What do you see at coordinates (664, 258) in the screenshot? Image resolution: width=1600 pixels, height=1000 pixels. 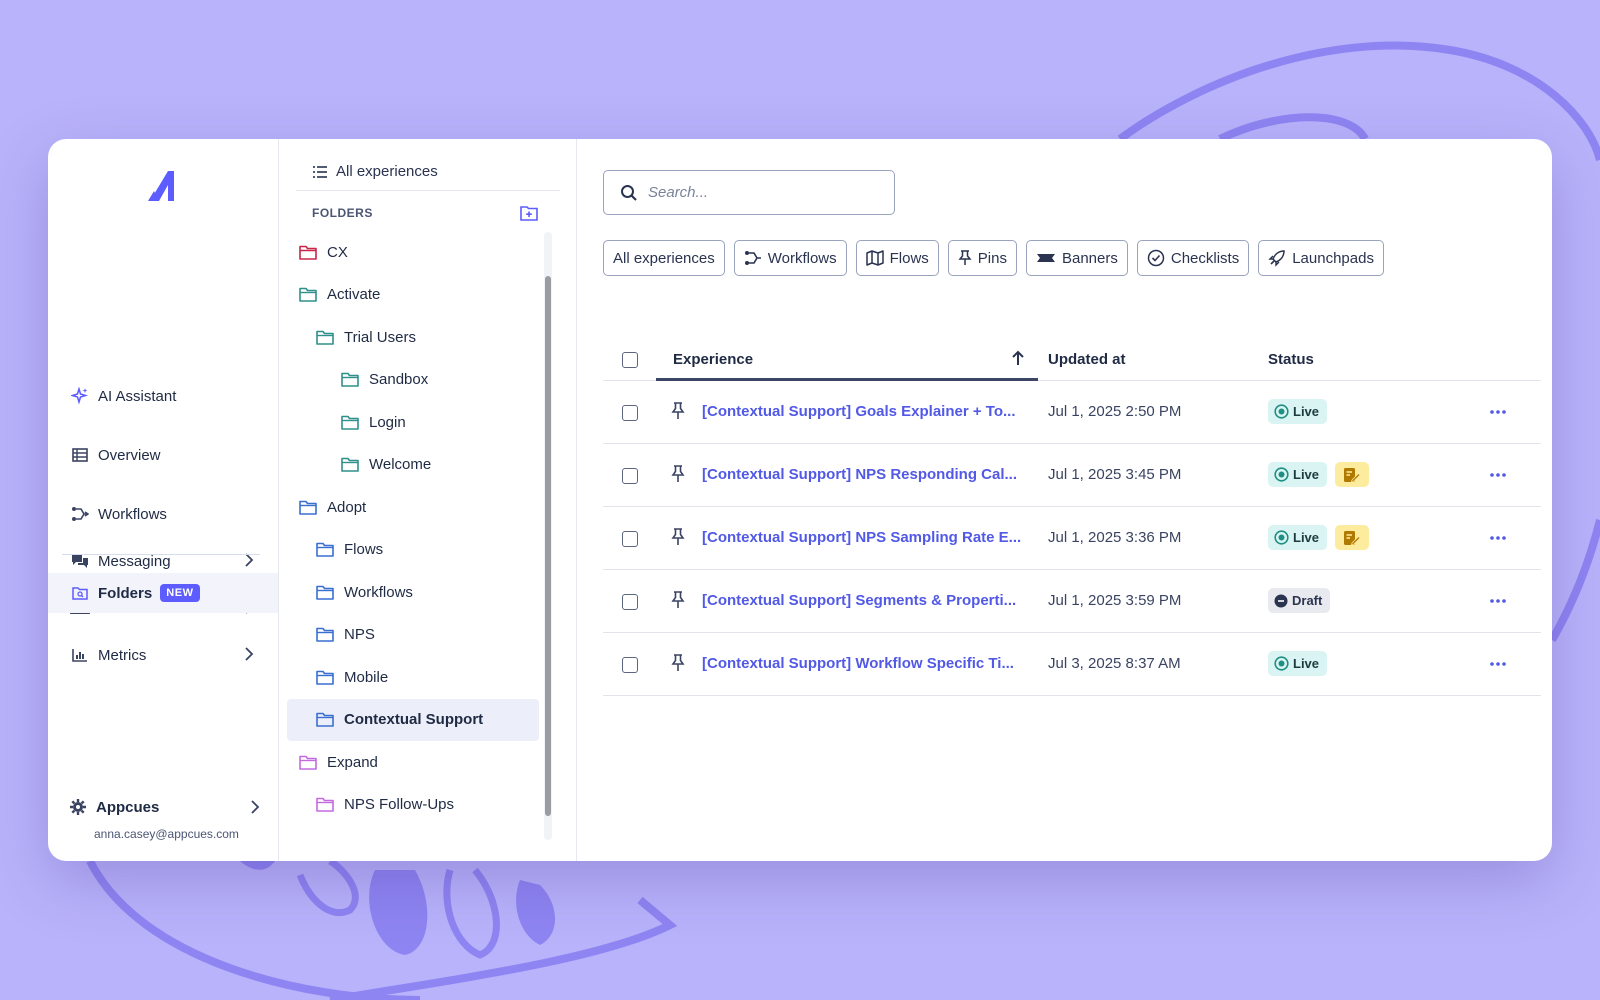 I see `filter-chip: All experiences` at bounding box center [664, 258].